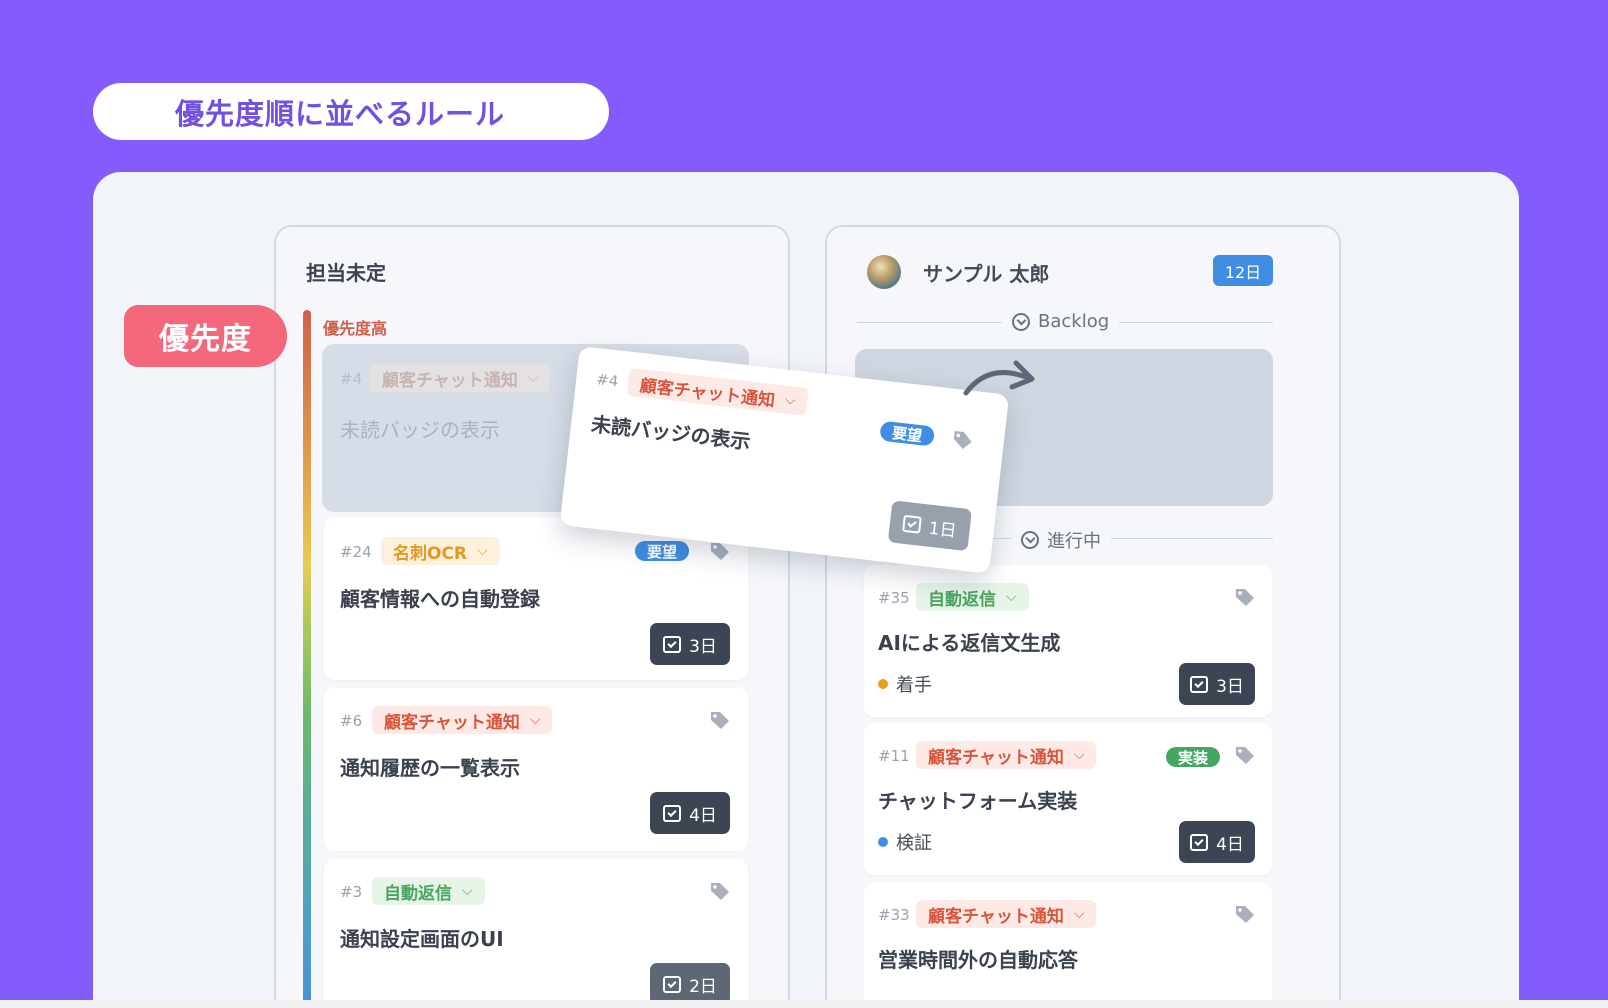 This screenshot has height=1008, width=1608. Describe the element at coordinates (1068, 945) in the screenshot. I see `task-card: #33 顧客チャット通知 ⌵ 営業時間外の自動応答` at that location.